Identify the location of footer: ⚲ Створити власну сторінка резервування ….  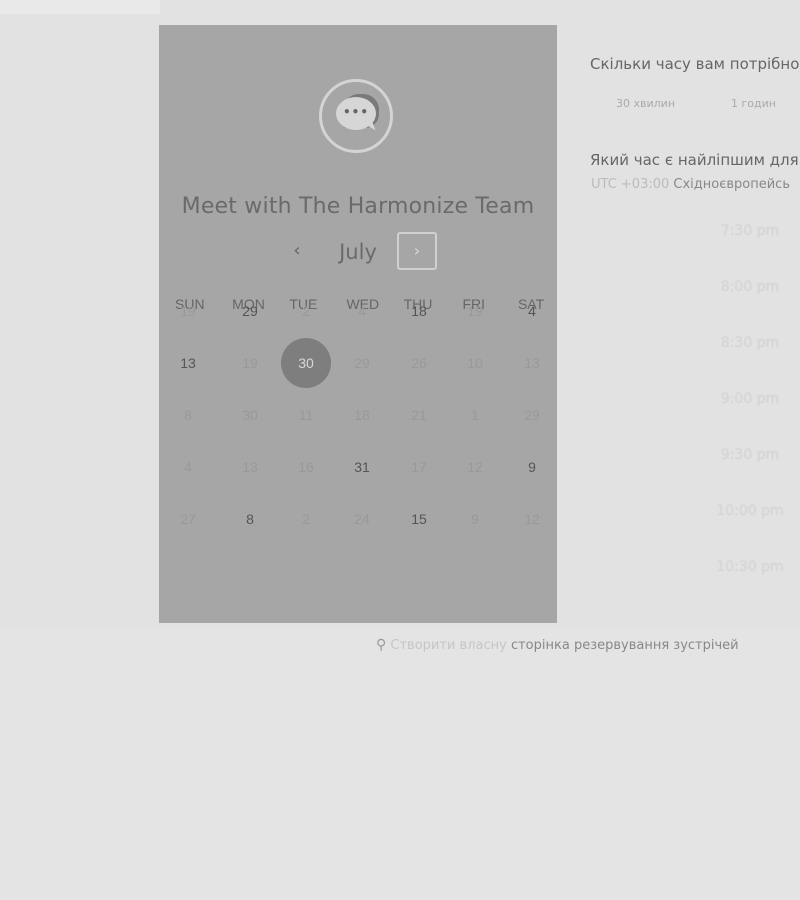
(557, 645).